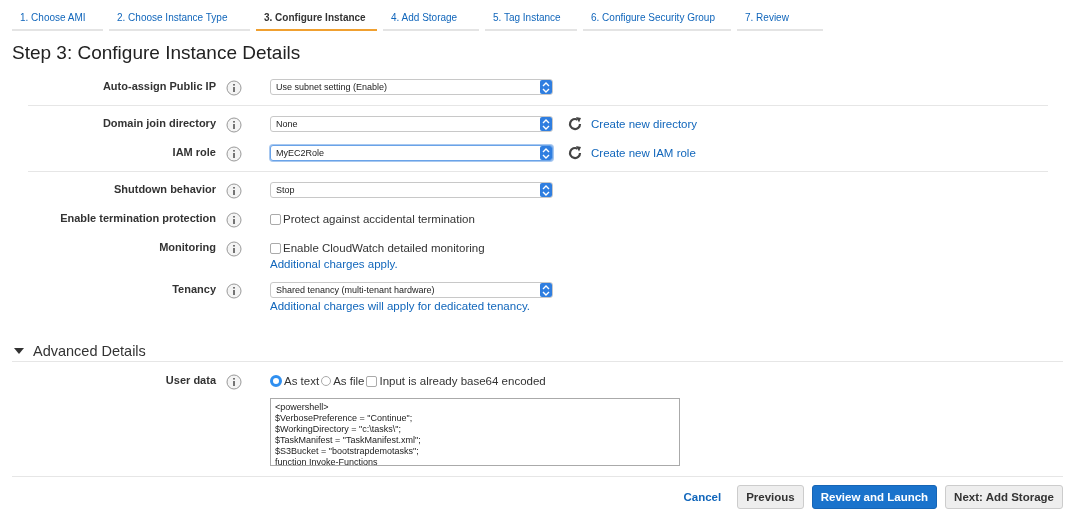 The width and height of the screenshot is (1073, 524). I want to click on user-data-field: <powershell> $VerbosePreference = "Continue"; $WorkingDirectory = "c:\tasks\"; $TaskManifest = "TaskManifest.xml"; $S3Bucket = "bootstrapdemotasks"; function Invoke-Functions, so click(475, 432).